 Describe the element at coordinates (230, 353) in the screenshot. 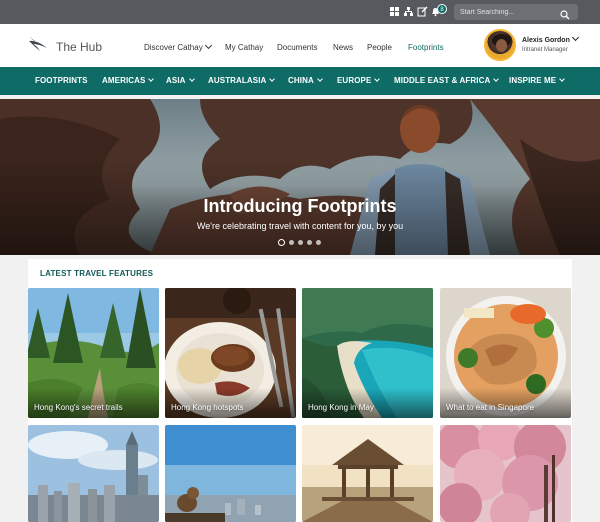

I see `feature-card-hotspots: Hong Kong hotspots` at that location.